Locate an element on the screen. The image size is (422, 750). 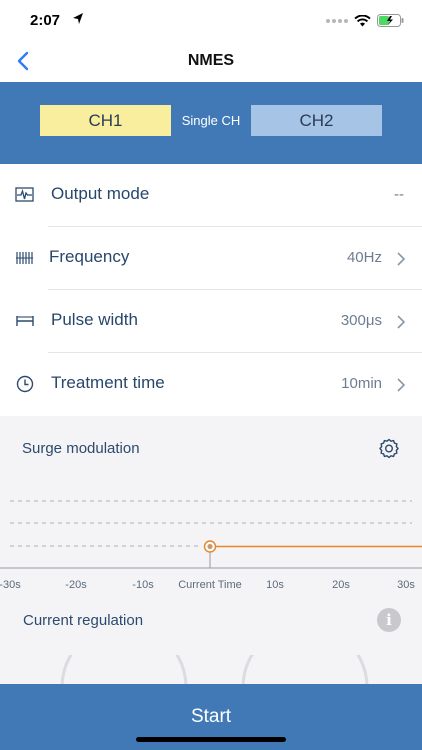
start-label: Start is located at coordinates (211, 716).